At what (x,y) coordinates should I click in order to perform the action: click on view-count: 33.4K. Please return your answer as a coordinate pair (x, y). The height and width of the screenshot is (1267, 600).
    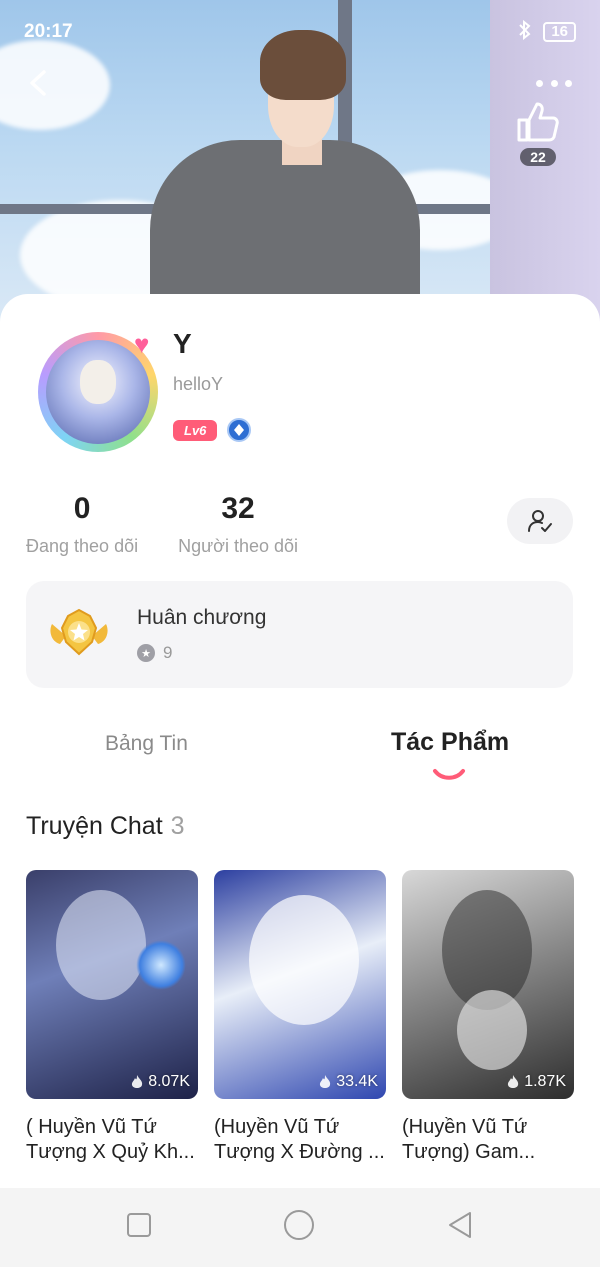
    Looking at the image, I should click on (348, 1082).